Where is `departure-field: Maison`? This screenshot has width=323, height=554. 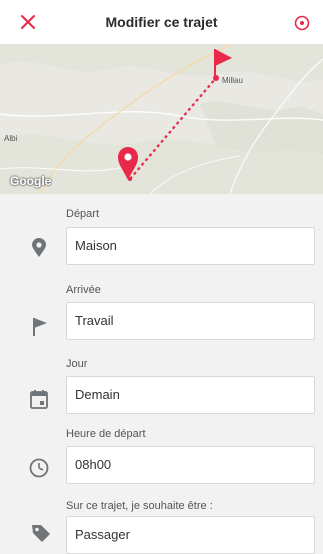 departure-field: Maison is located at coordinates (190, 246).